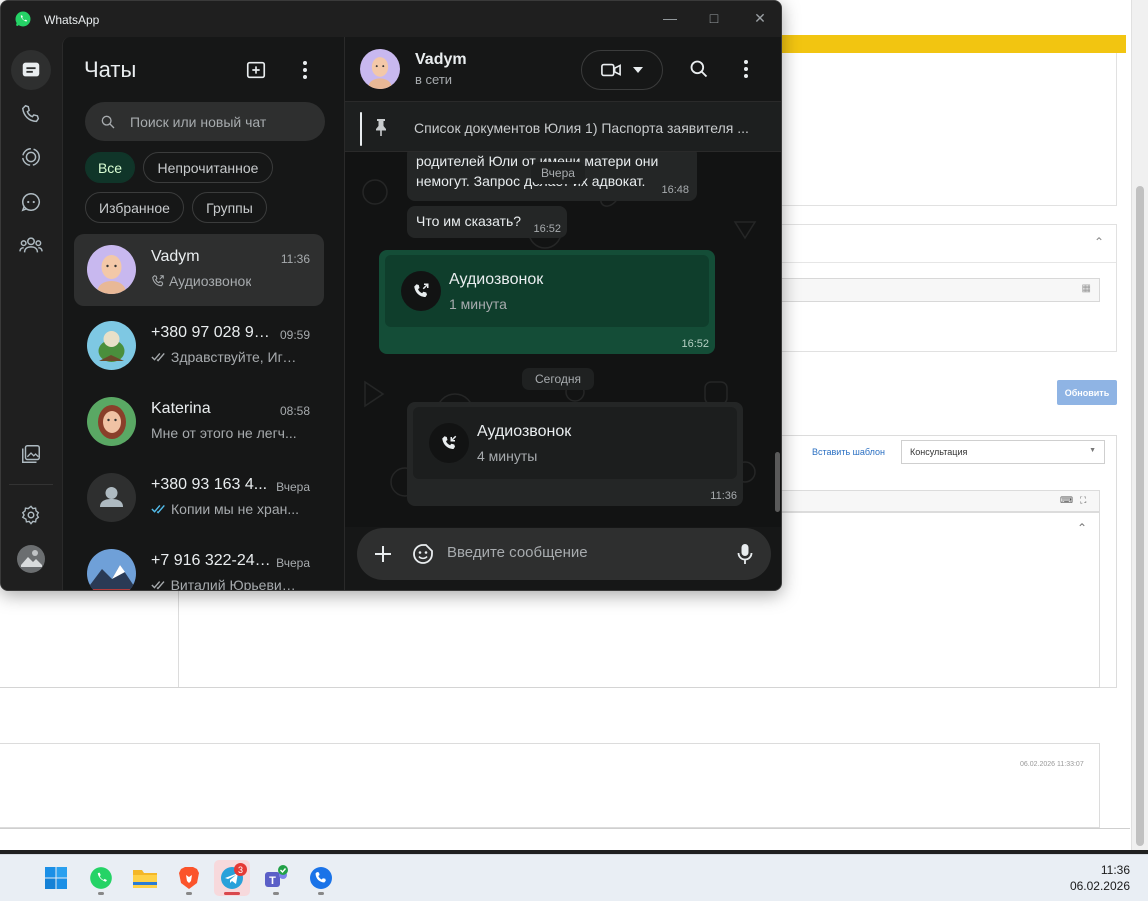  I want to click on taskbar-file-explorer-icon, so click(145, 878).